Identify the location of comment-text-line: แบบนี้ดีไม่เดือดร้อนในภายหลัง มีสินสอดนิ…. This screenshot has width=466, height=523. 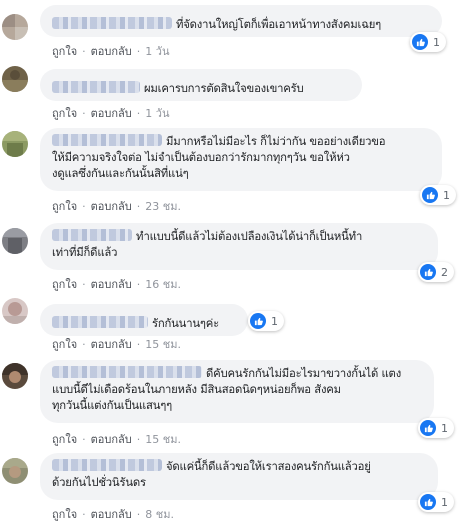
(196, 389).